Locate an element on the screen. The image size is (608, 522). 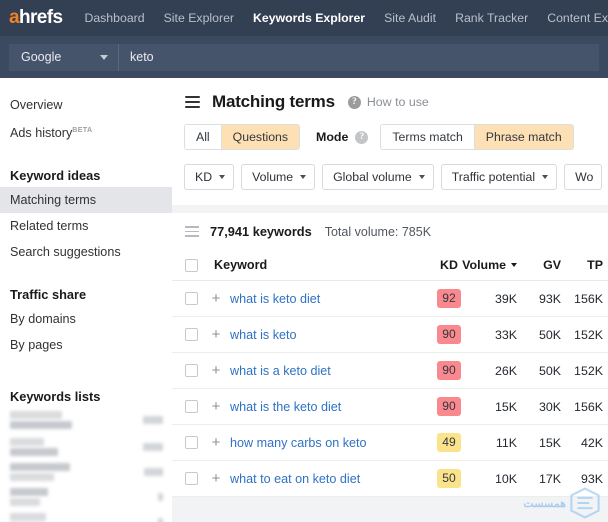
beta-badge: BETA is located at coordinates (82, 130).